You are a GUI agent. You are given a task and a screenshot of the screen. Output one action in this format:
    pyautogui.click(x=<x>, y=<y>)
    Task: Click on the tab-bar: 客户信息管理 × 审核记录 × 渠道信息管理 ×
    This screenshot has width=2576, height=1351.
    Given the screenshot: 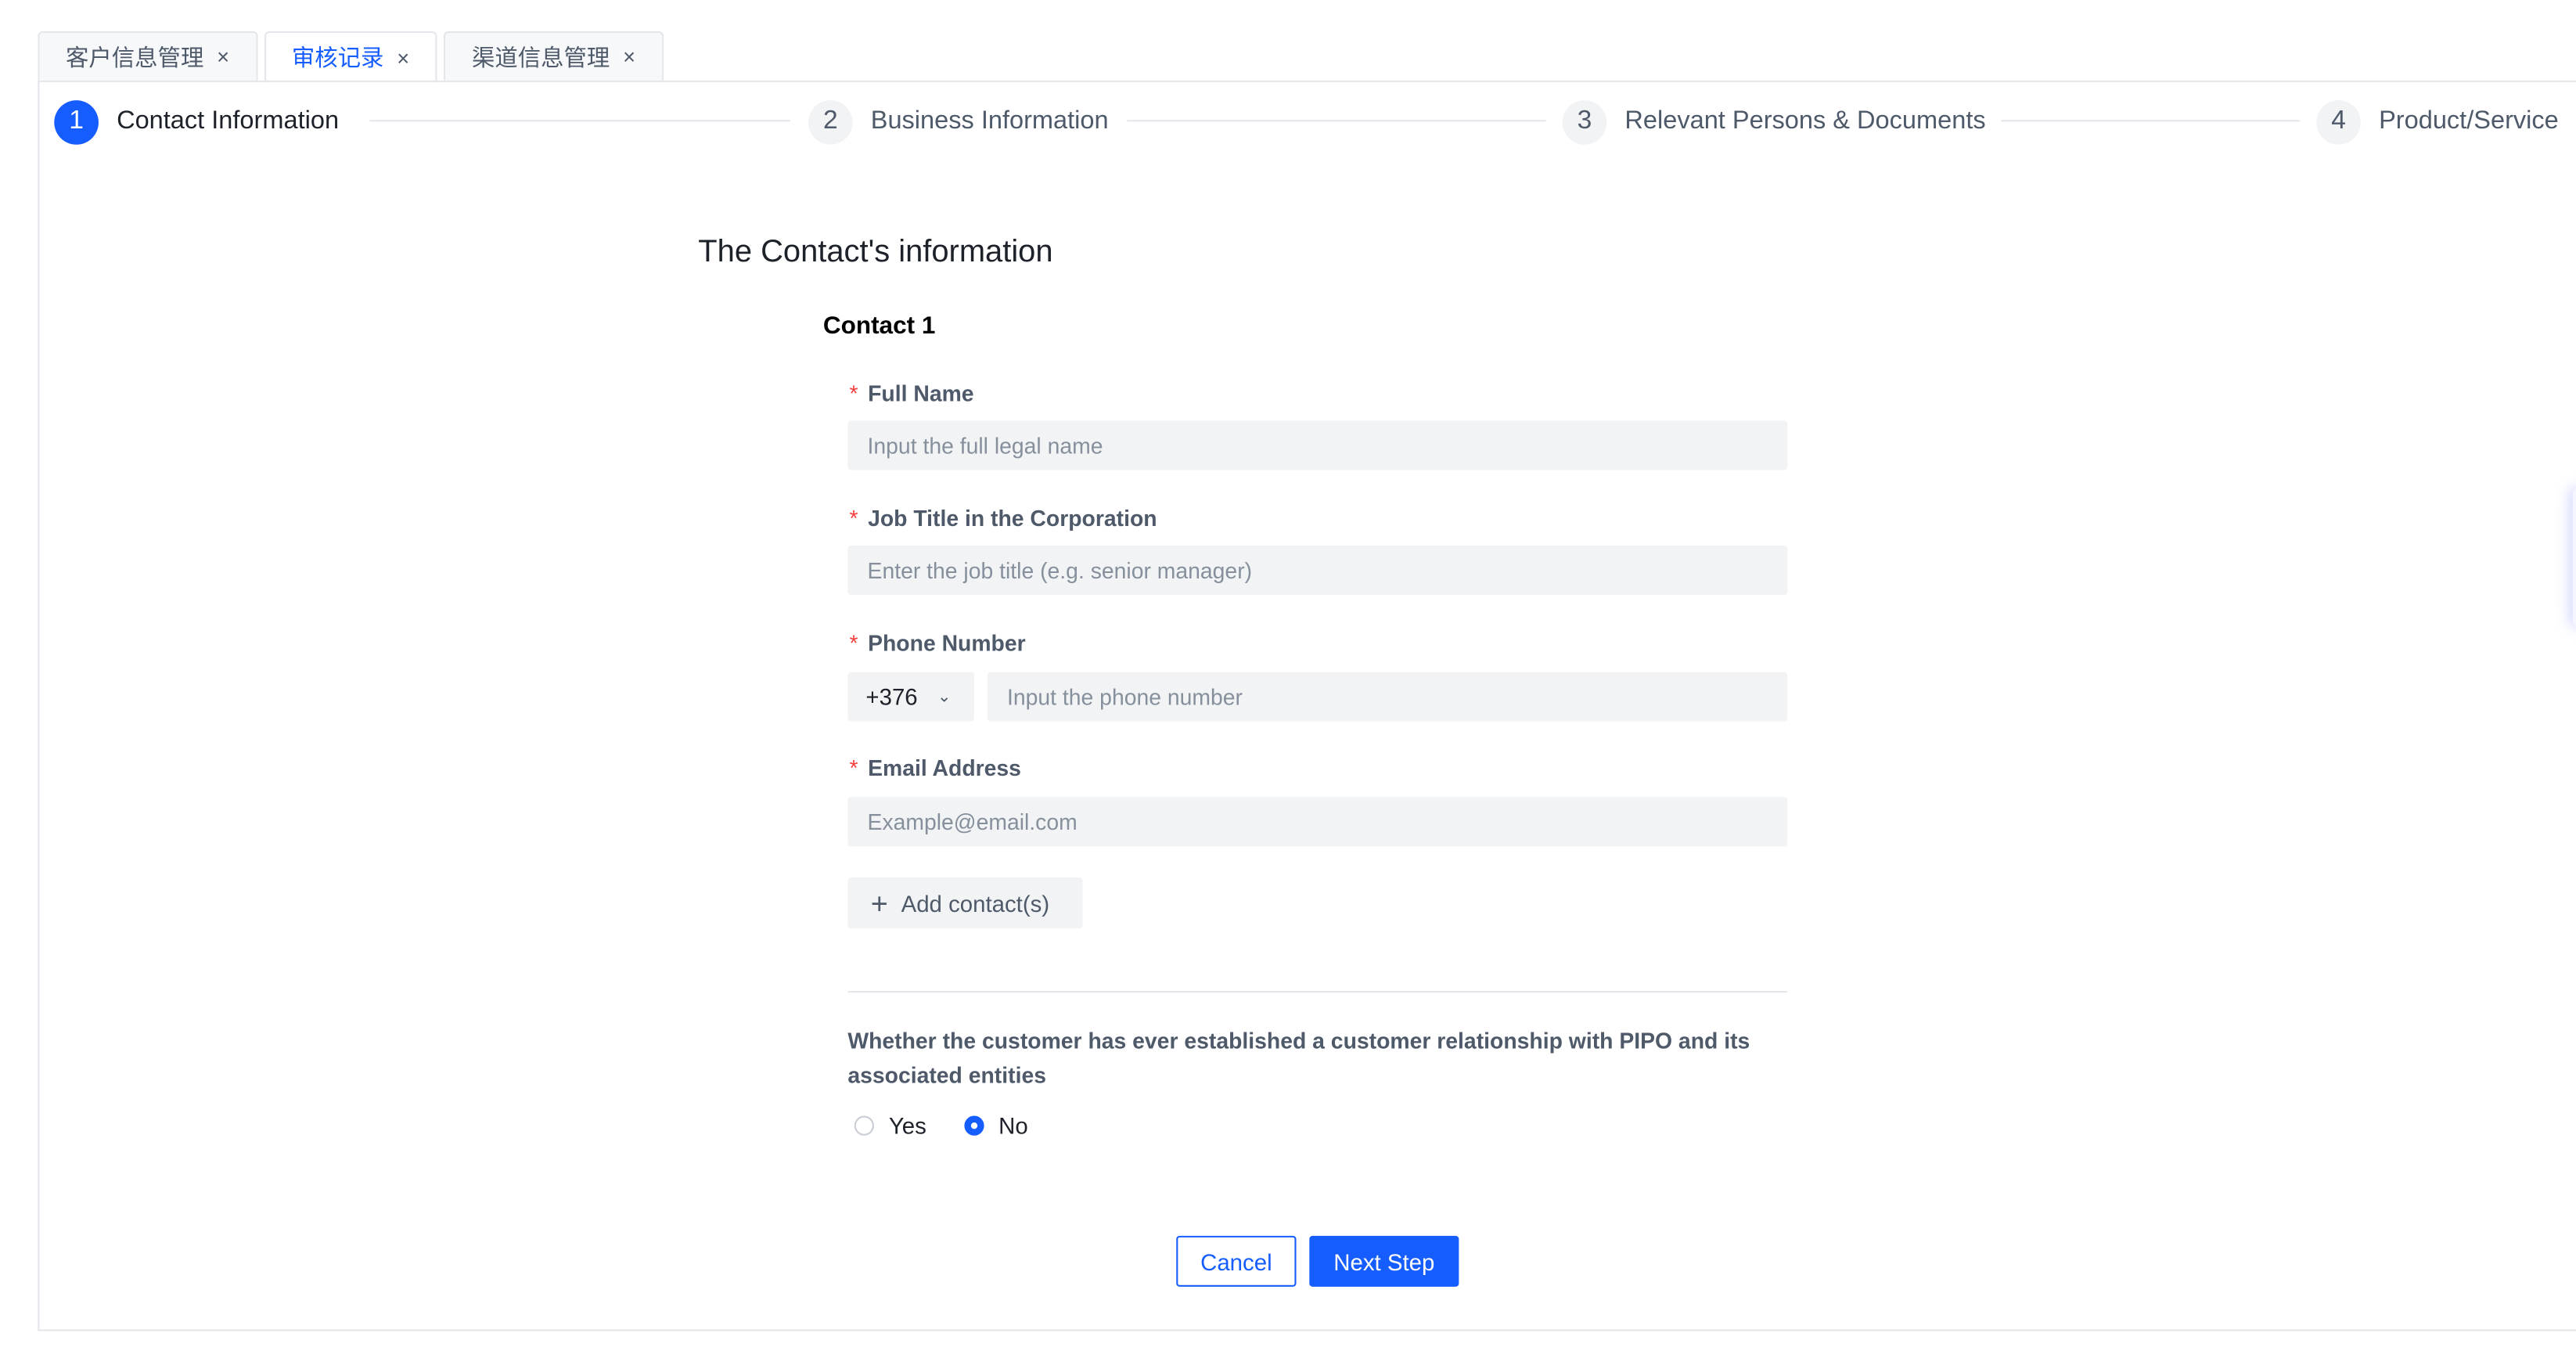 What is the action you would take?
    pyautogui.click(x=354, y=56)
    